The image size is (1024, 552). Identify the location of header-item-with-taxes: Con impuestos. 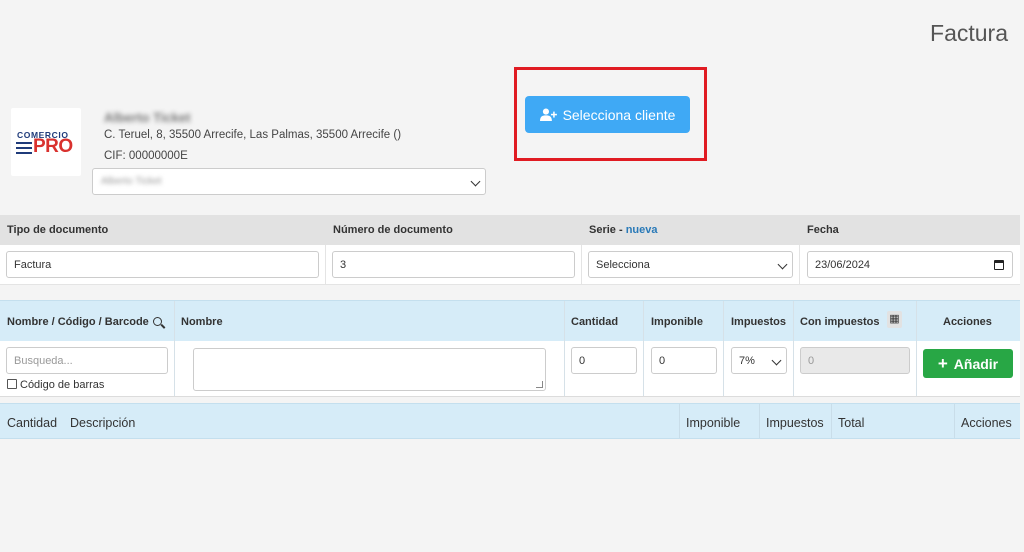
(840, 322).